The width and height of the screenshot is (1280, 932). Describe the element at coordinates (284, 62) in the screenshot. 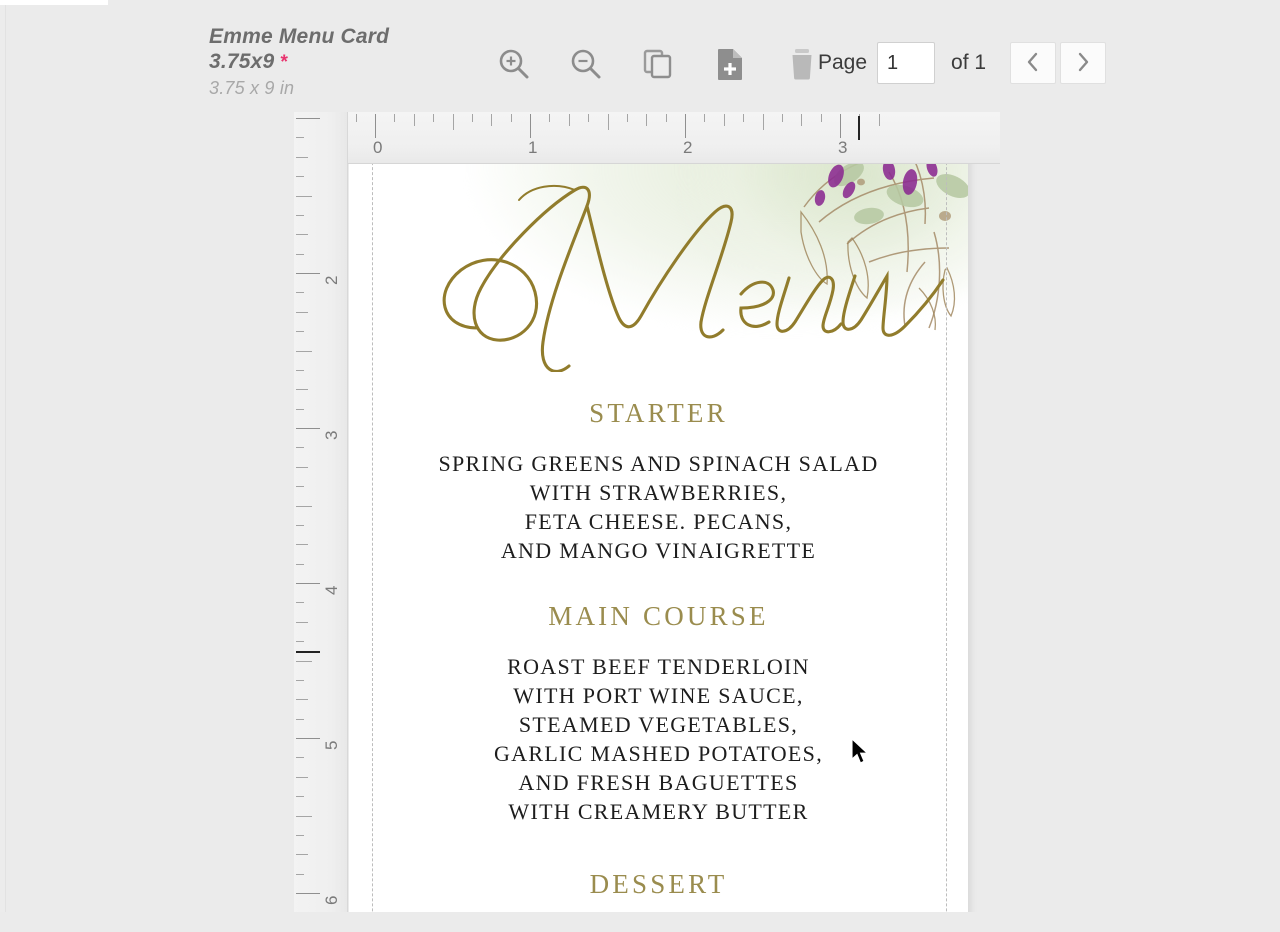

I see `required-asterisk: *` at that location.